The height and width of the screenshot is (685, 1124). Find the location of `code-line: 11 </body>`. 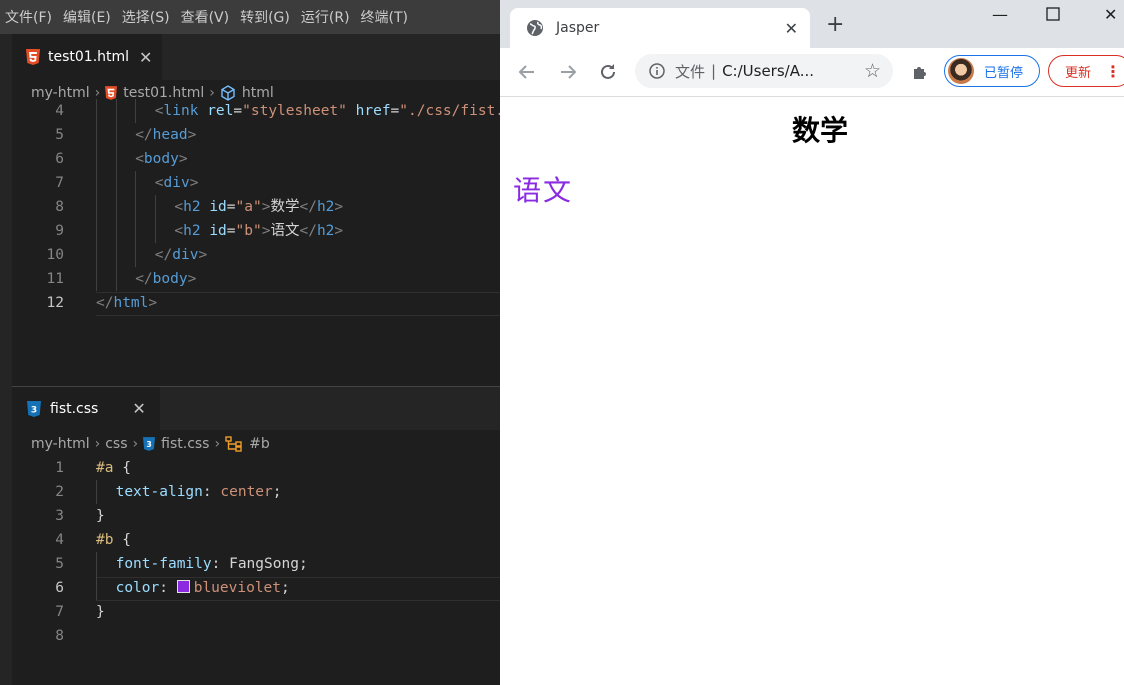

code-line: 11 </body> is located at coordinates (256, 279).